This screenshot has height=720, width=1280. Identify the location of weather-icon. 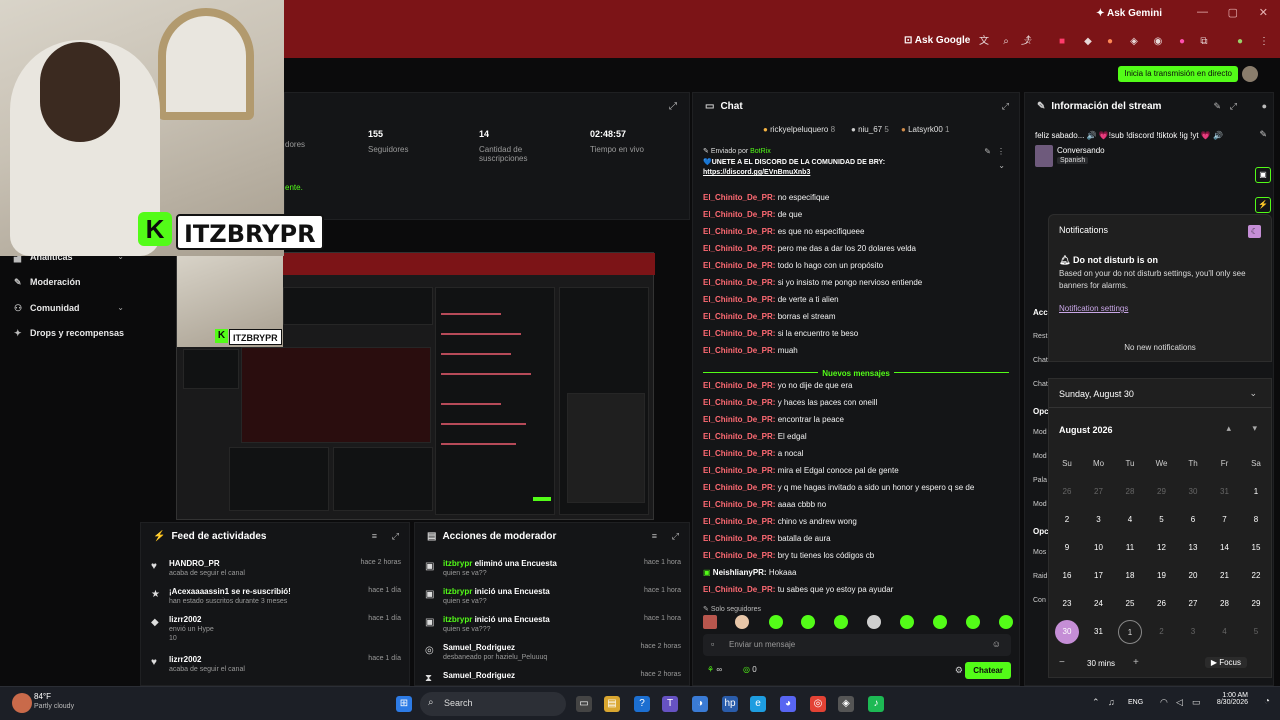
(22, 703).